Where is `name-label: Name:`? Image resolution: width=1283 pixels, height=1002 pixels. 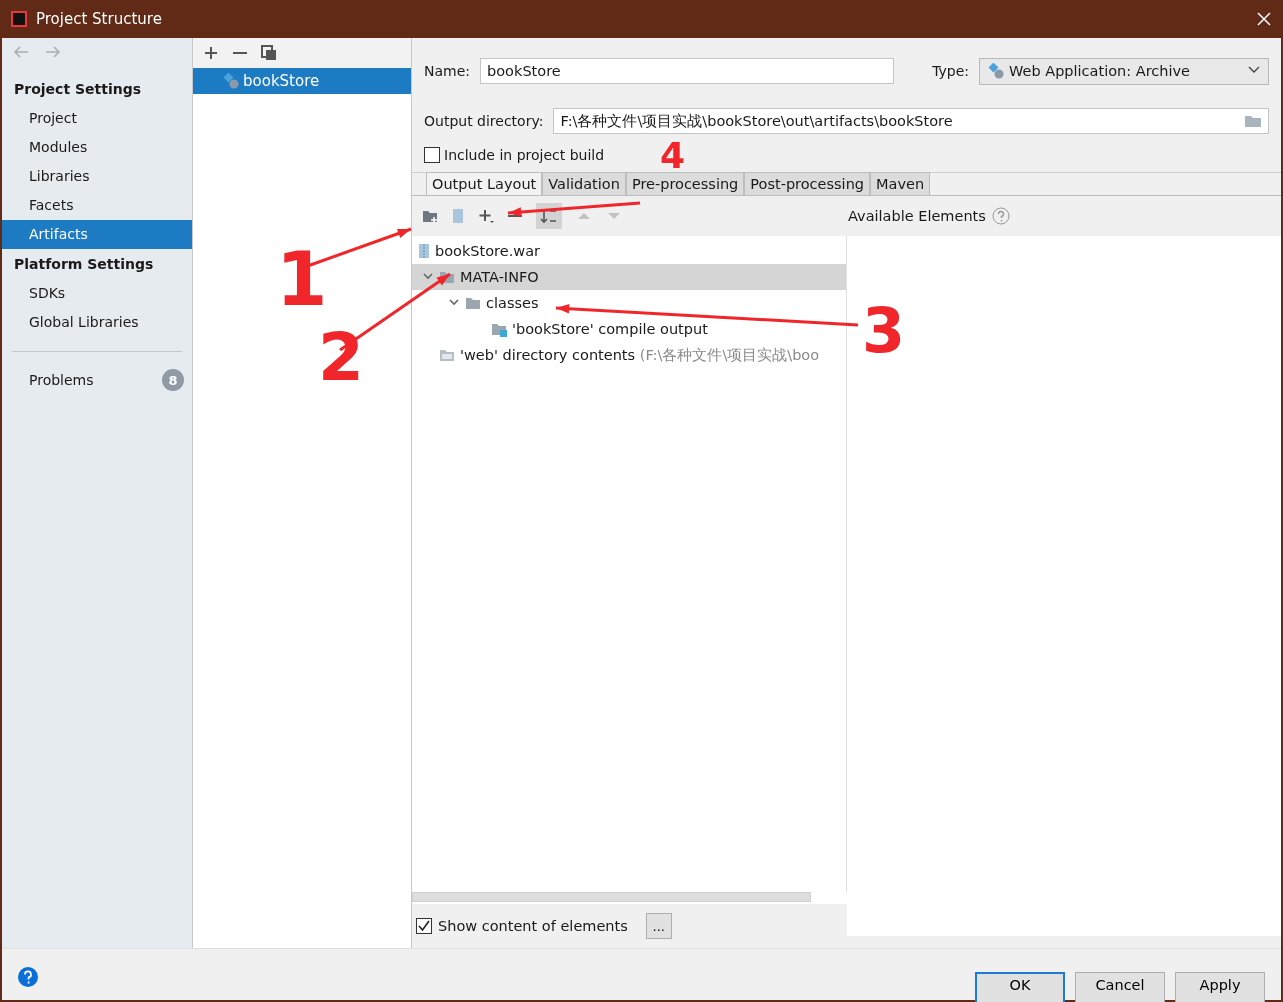
name-label: Name: is located at coordinates (447, 71).